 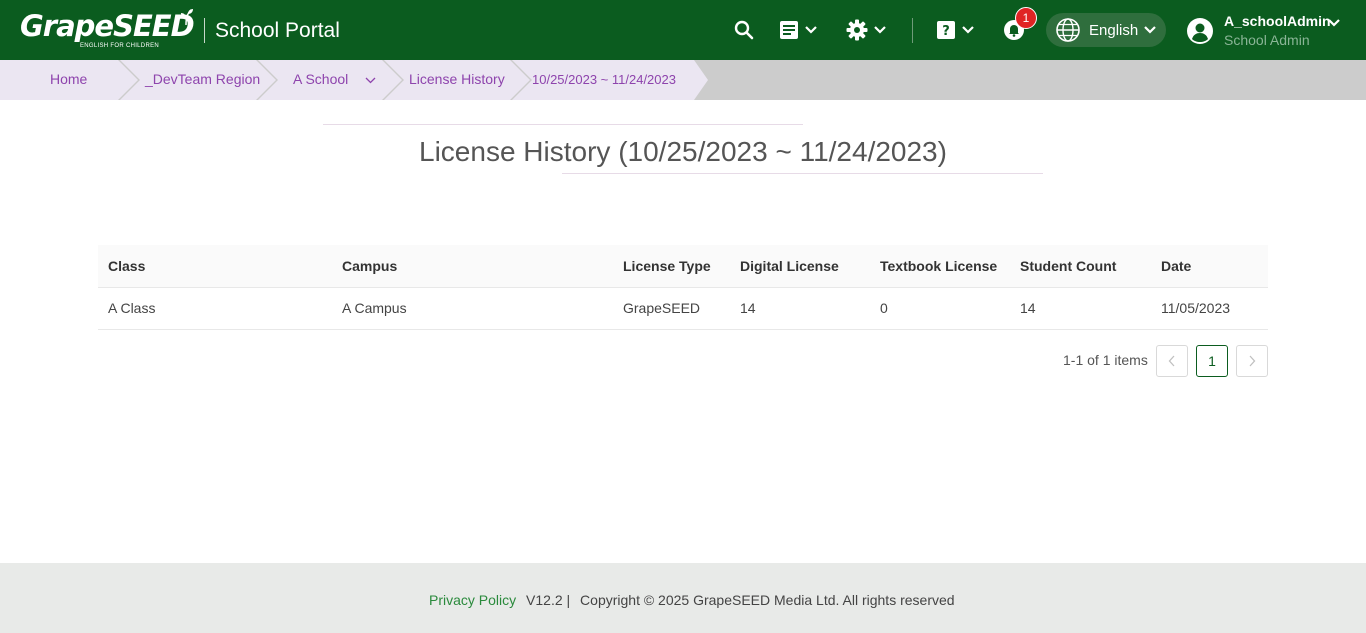 What do you see at coordinates (215, 266) in the screenshot?
I see `column-header-class: Class` at bounding box center [215, 266].